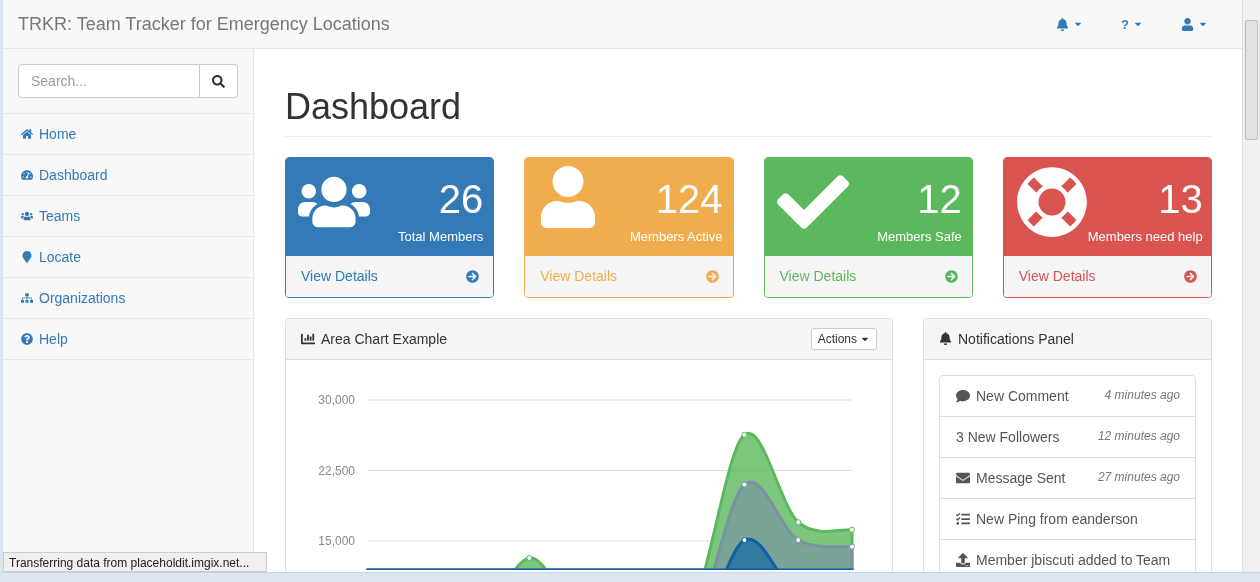 The image size is (1260, 582). Describe the element at coordinates (748, 112) in the screenshot. I see `page-title: Dashboard` at that location.